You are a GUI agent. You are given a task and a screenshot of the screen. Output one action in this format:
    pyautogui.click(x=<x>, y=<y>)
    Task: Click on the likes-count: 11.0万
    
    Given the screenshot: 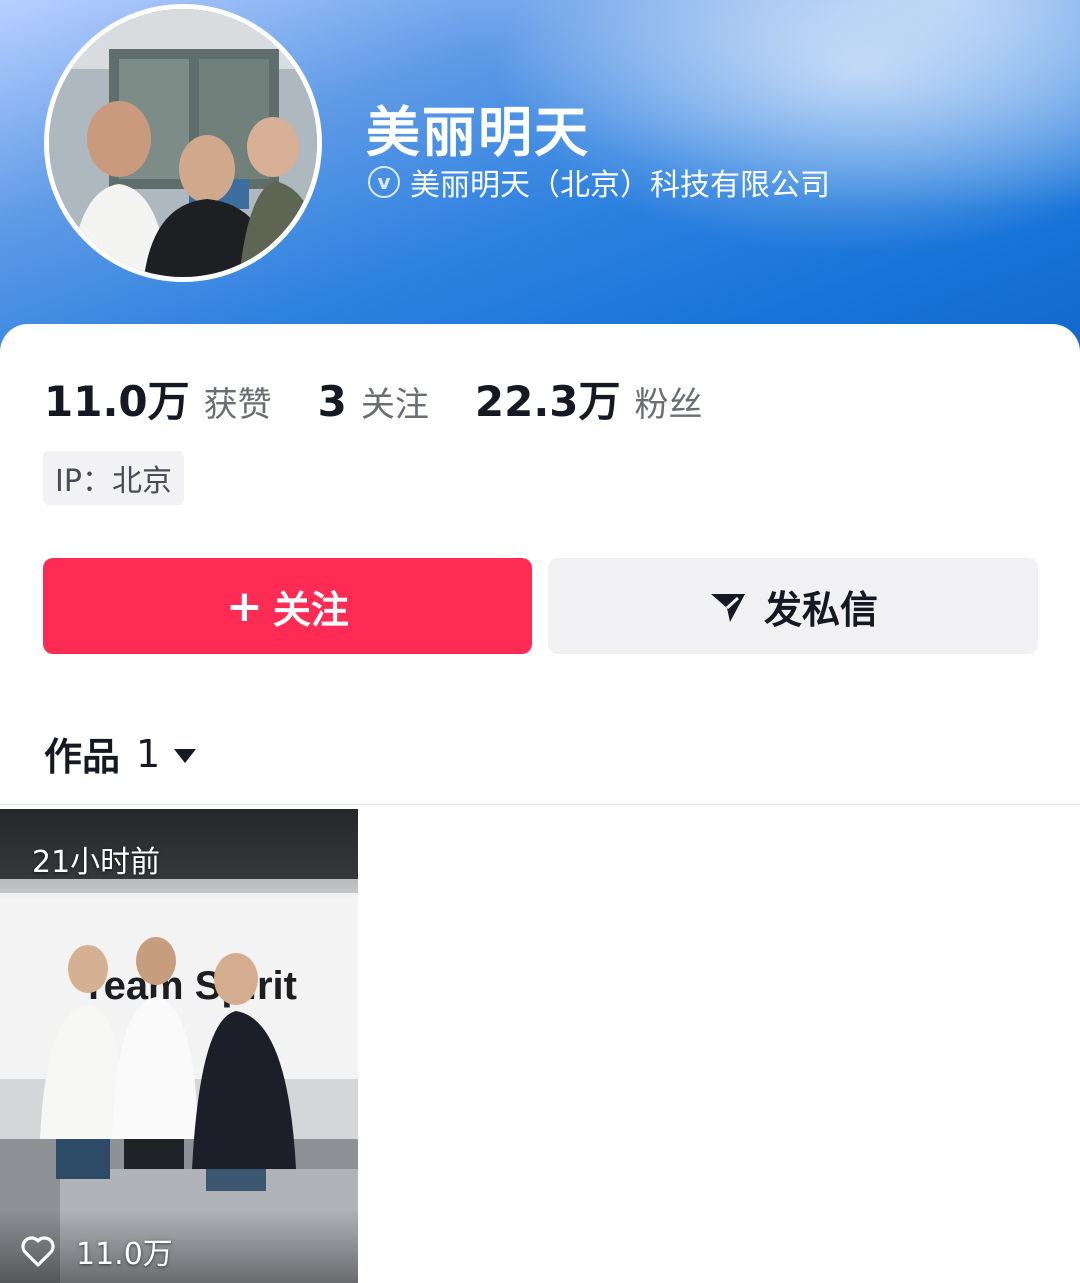 What is the action you would take?
    pyautogui.click(x=117, y=401)
    